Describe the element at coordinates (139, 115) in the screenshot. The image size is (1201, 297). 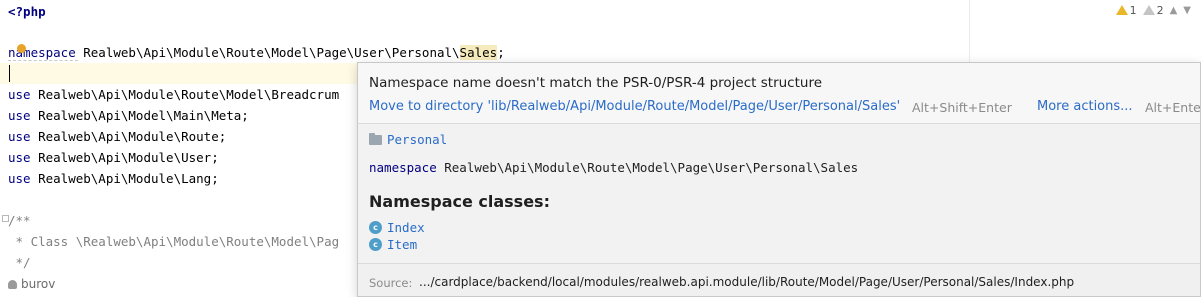
I see `use-path: Realweb\Api\Model\Main\Meta;` at that location.